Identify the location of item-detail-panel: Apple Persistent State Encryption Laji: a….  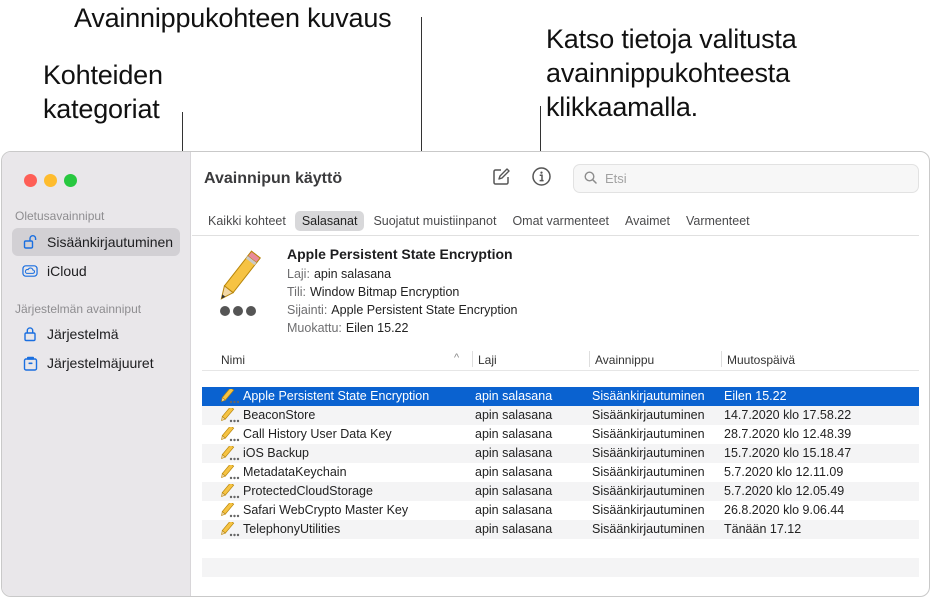
(560, 292).